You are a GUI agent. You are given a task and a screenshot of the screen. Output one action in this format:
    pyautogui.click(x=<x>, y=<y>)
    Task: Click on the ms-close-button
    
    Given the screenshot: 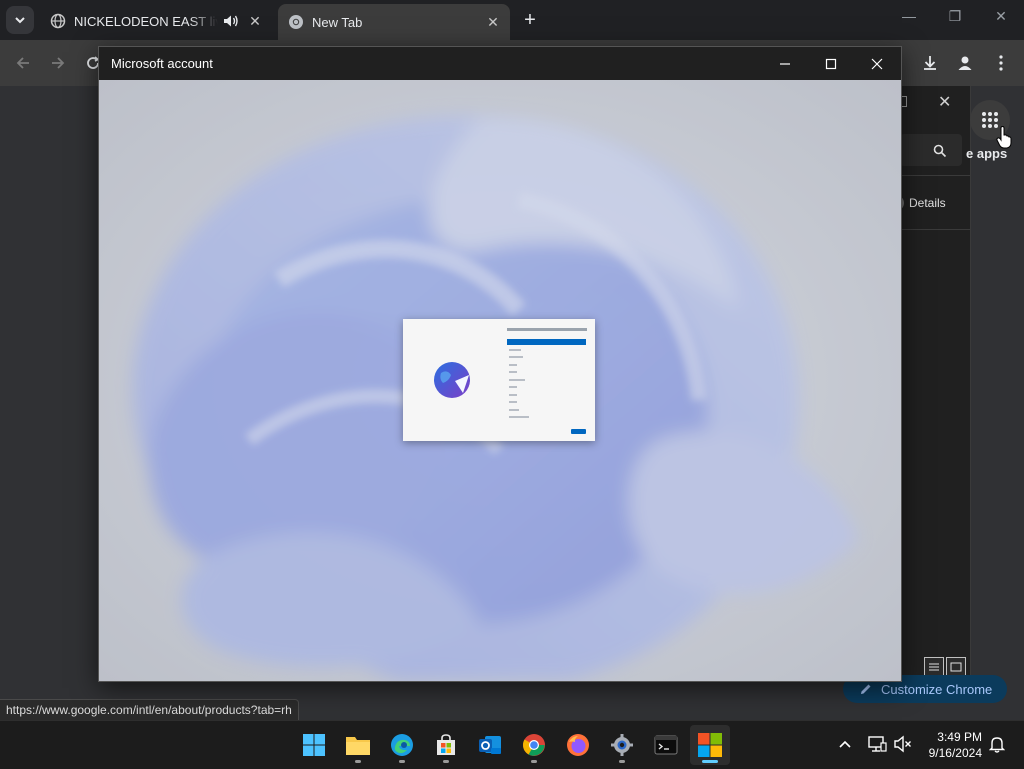 What is the action you would take?
    pyautogui.click(x=877, y=63)
    